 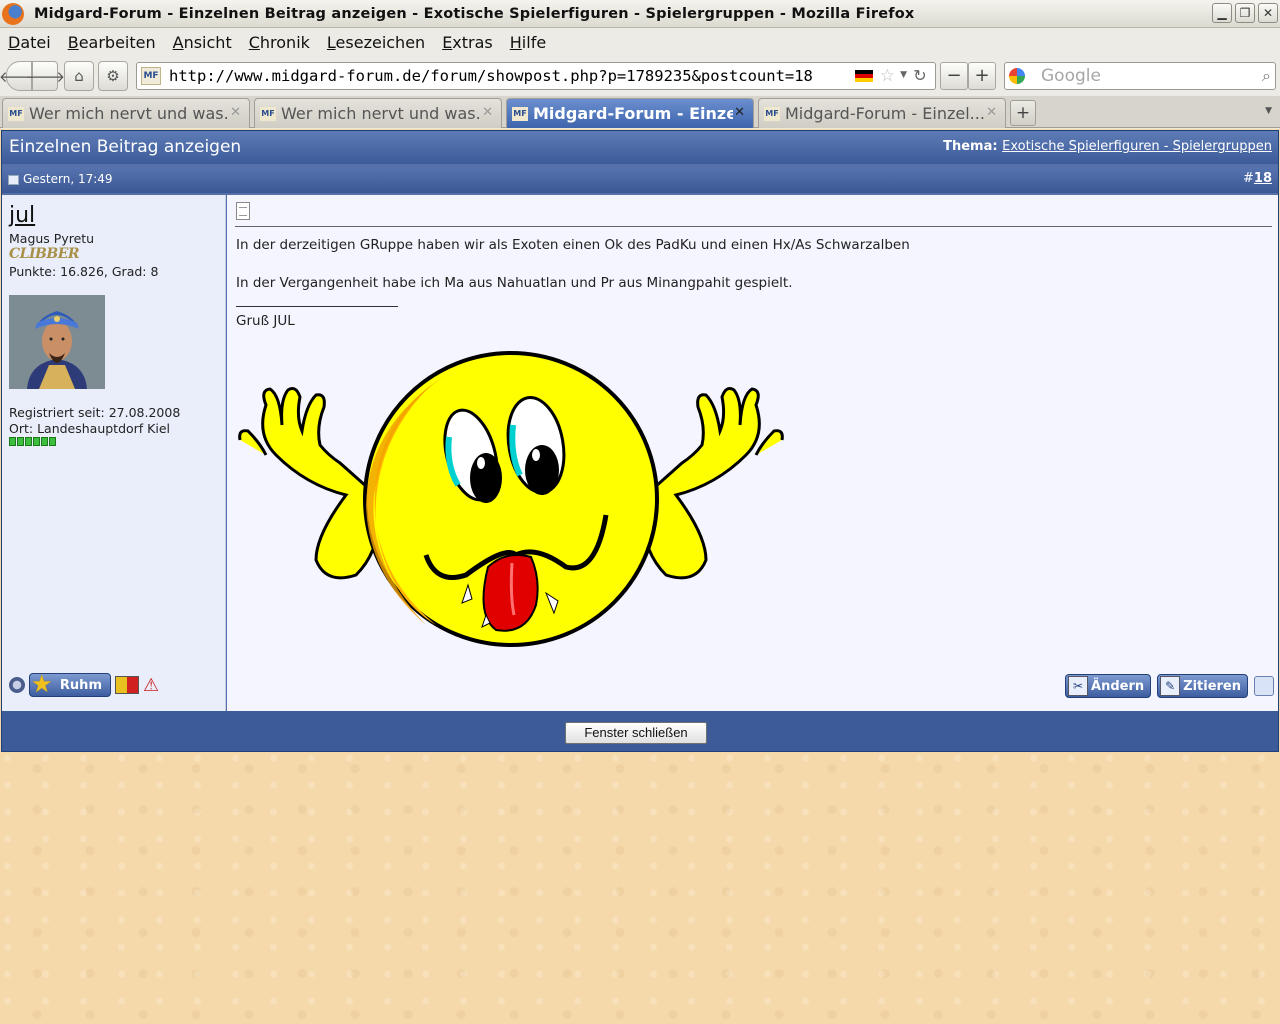 I want to click on ruhm-button: ★ Ruhm, so click(x=70, y=684).